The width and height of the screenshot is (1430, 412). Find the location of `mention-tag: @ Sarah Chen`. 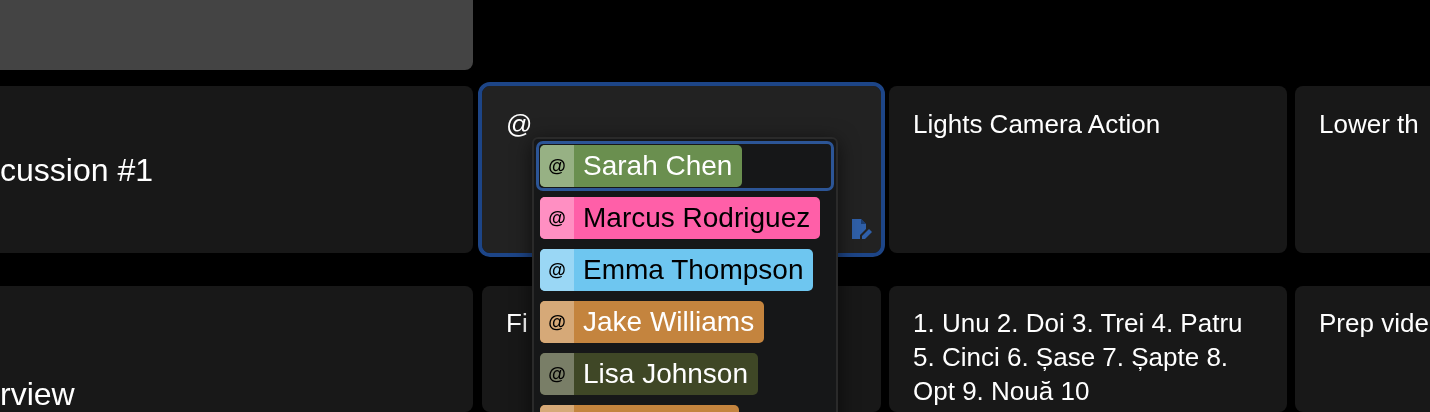

mention-tag: @ Sarah Chen is located at coordinates (641, 166).